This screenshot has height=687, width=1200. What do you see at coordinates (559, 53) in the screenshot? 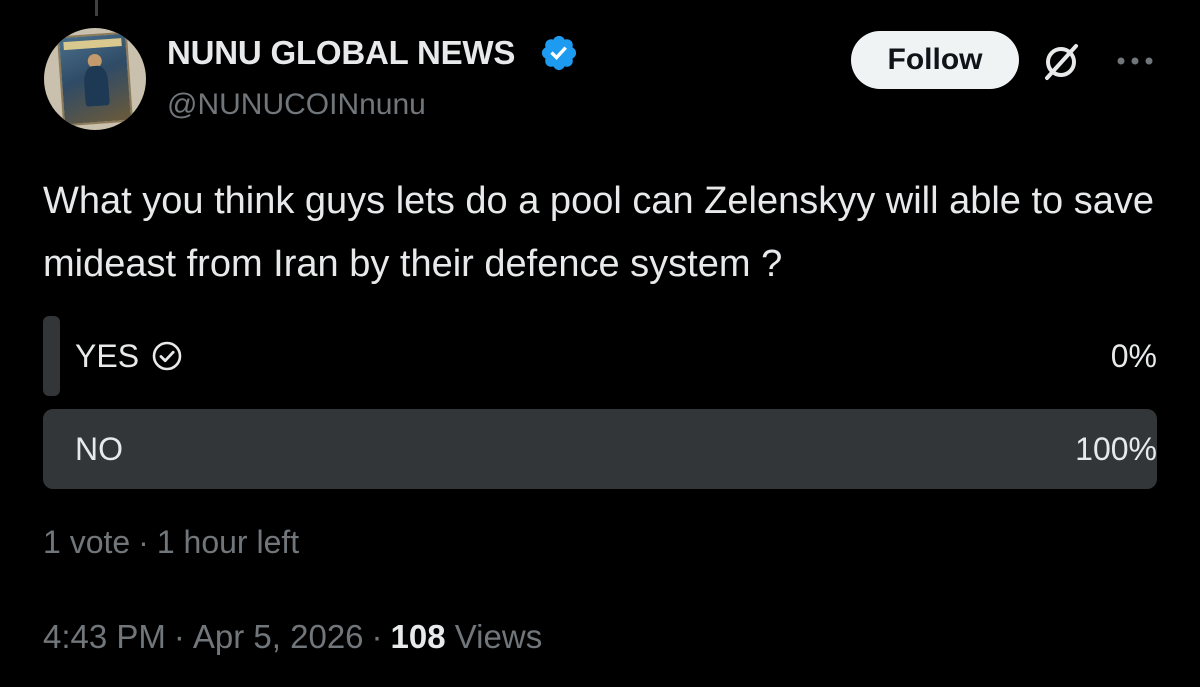
I see `verified-badge-icon` at bounding box center [559, 53].